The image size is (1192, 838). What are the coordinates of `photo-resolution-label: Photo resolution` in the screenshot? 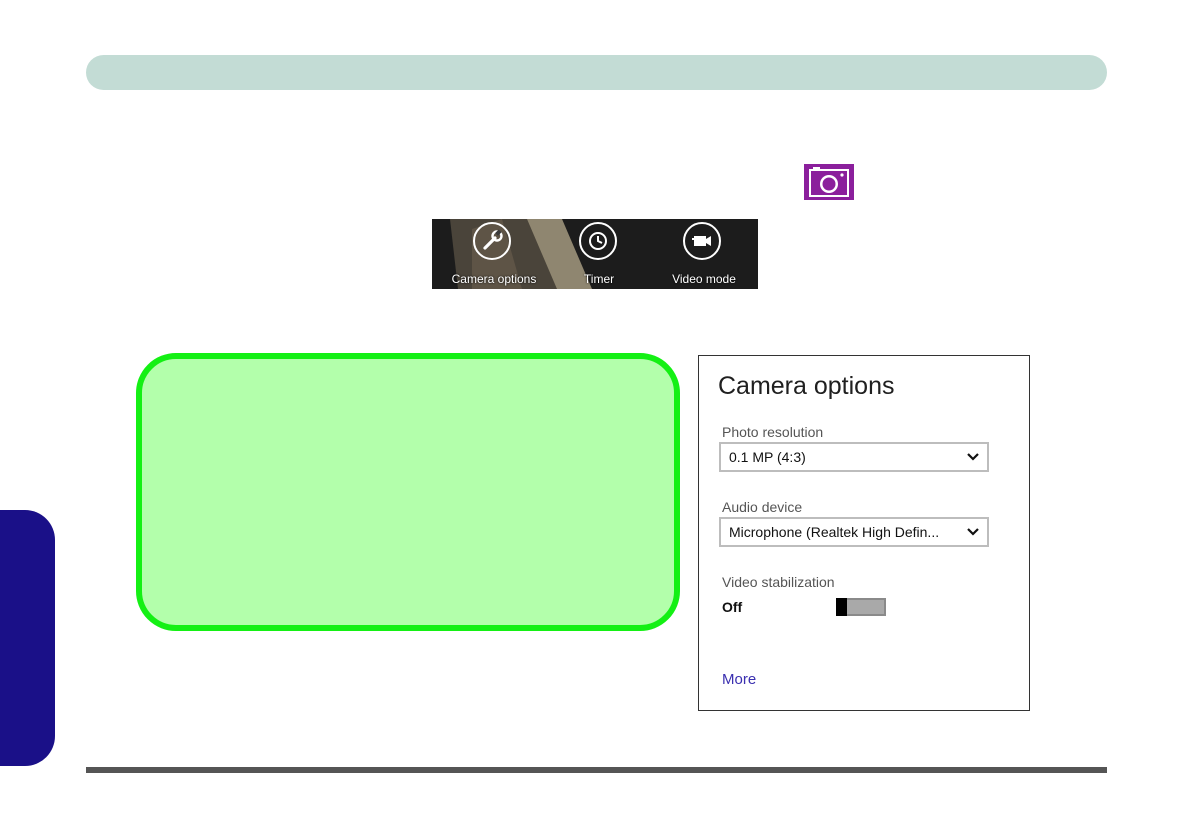 It's located at (773, 432).